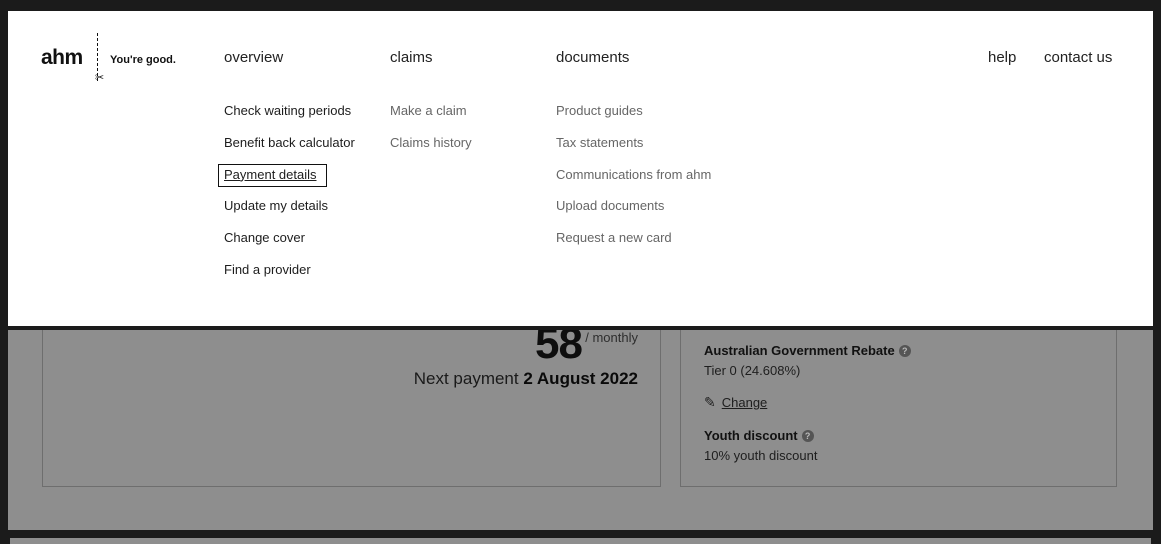 This screenshot has width=1161, height=544. I want to click on nav-claims: claims, so click(411, 57).